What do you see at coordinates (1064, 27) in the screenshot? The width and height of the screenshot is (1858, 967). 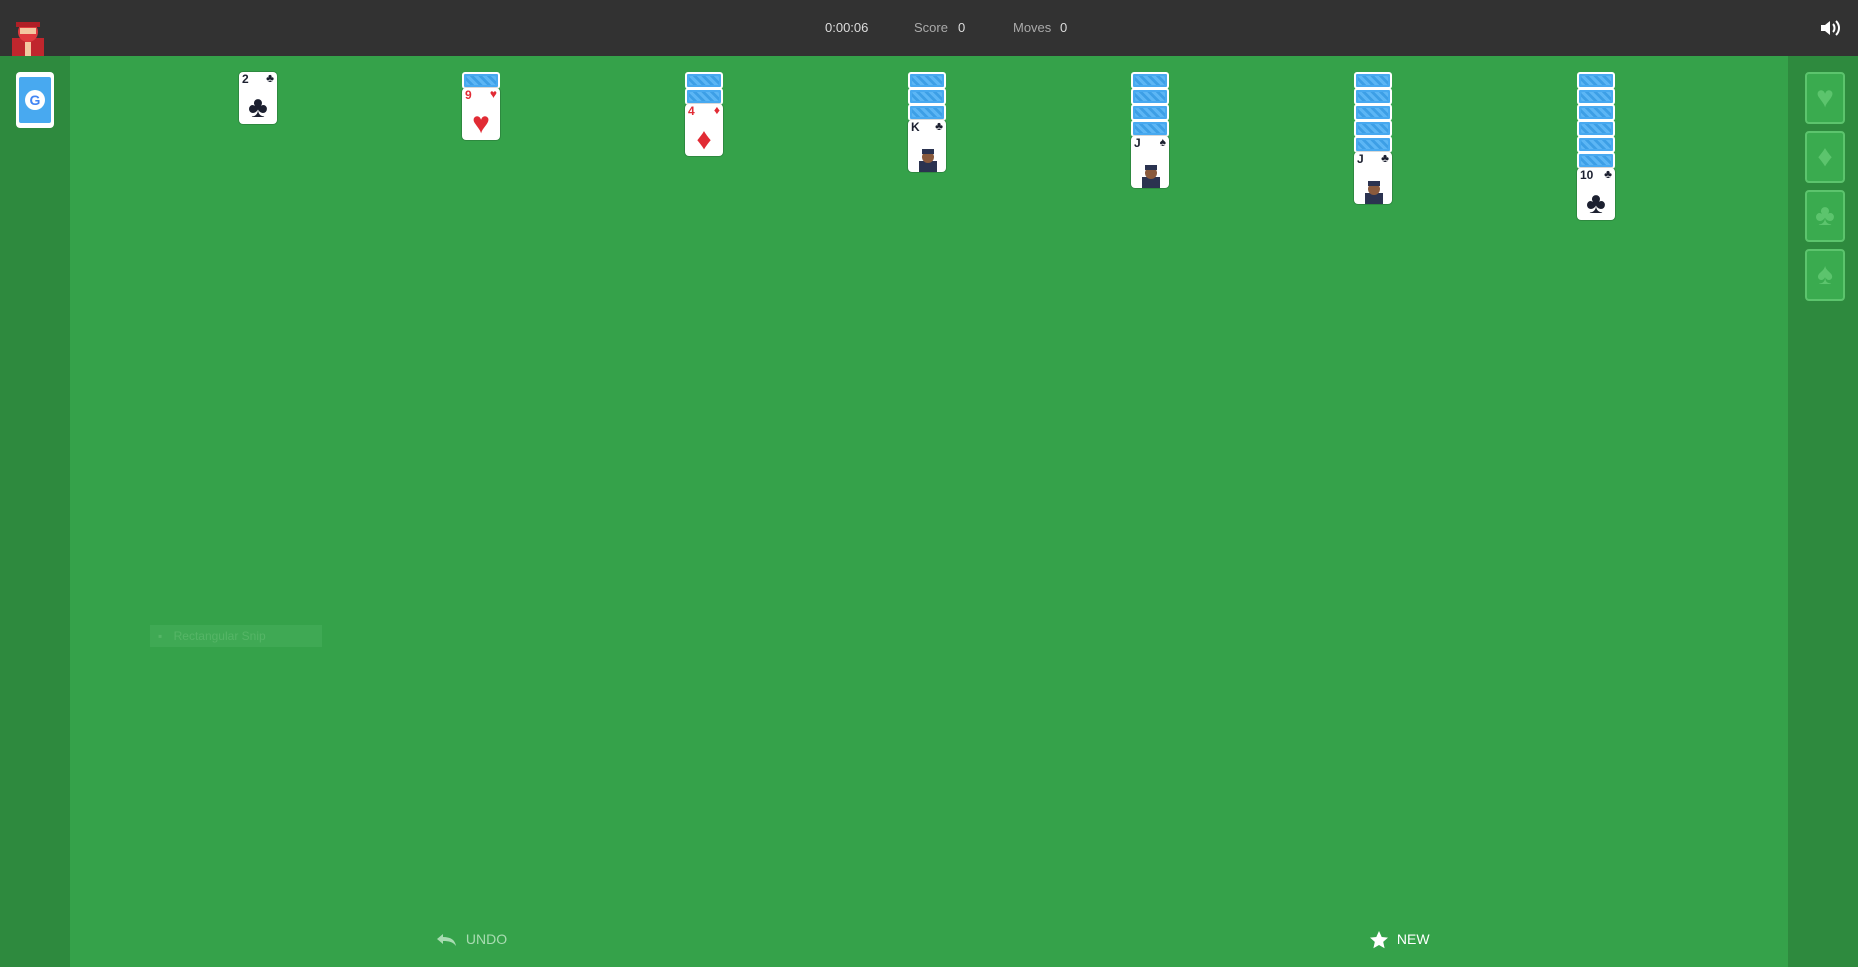 I see `moves-value: 0` at bounding box center [1064, 27].